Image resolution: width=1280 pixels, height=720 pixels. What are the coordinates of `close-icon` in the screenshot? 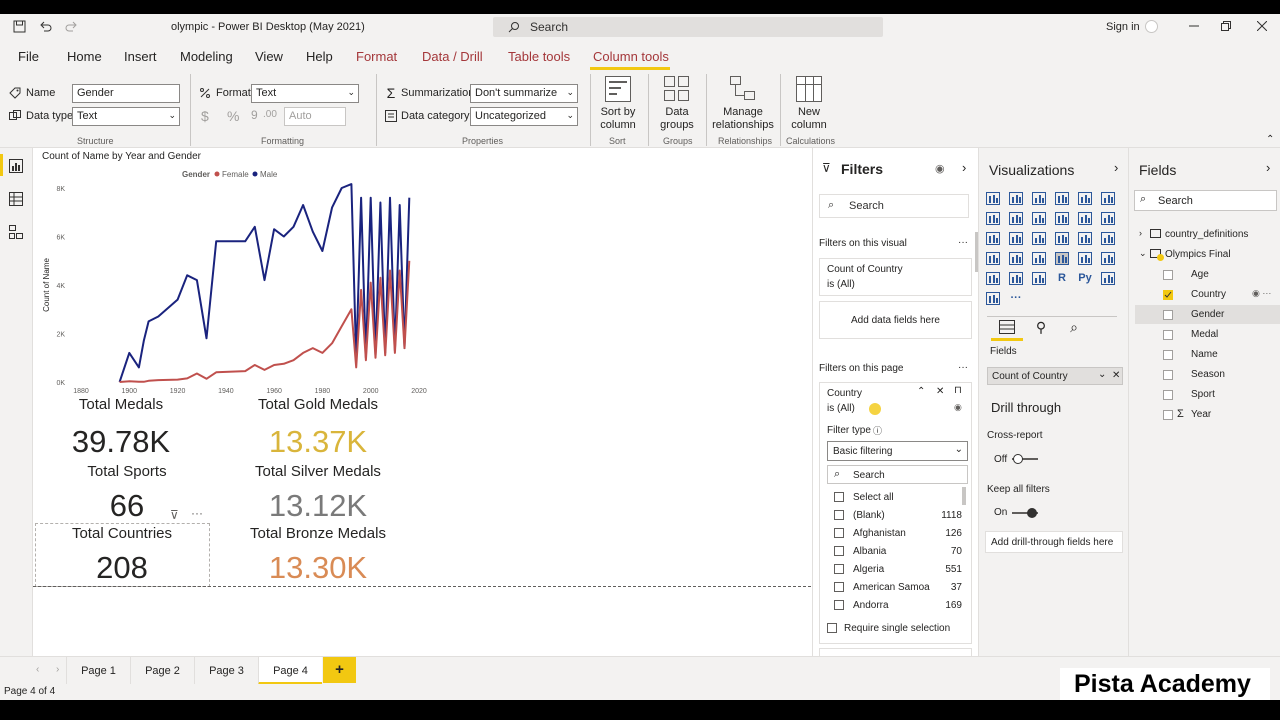 It's located at (1262, 26).